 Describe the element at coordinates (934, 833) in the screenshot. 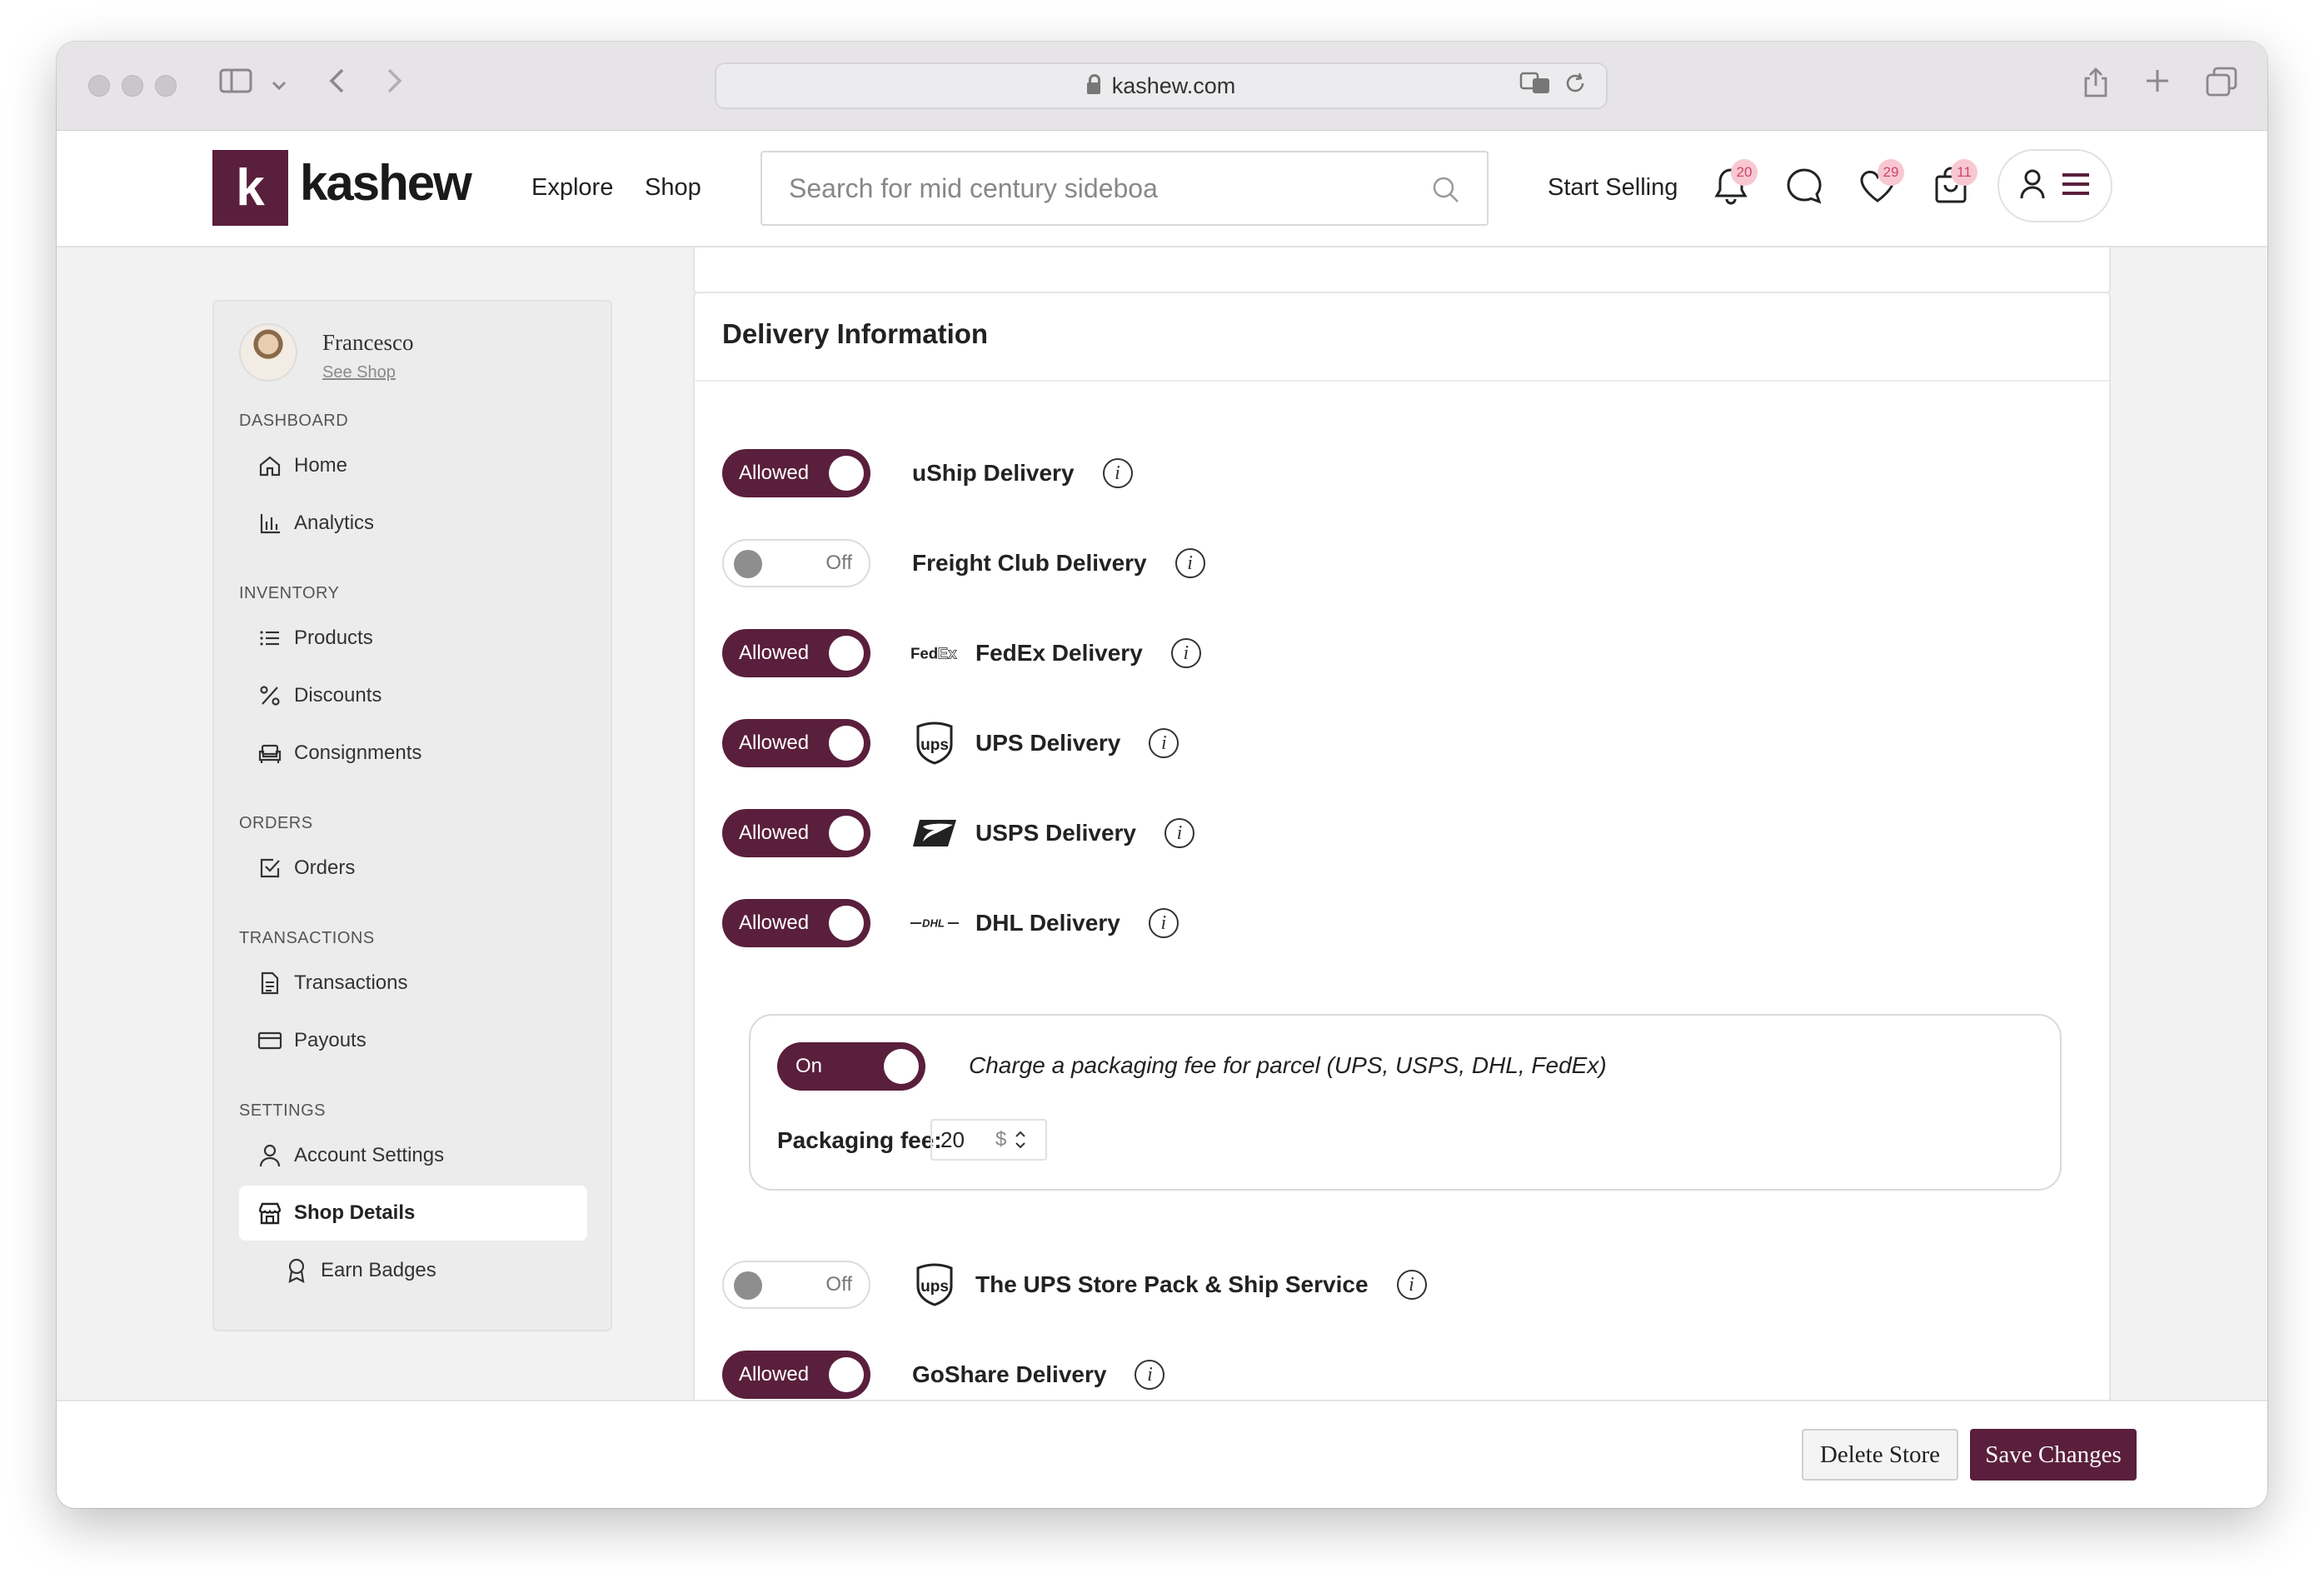

I see `usps-eagle-icon` at that location.